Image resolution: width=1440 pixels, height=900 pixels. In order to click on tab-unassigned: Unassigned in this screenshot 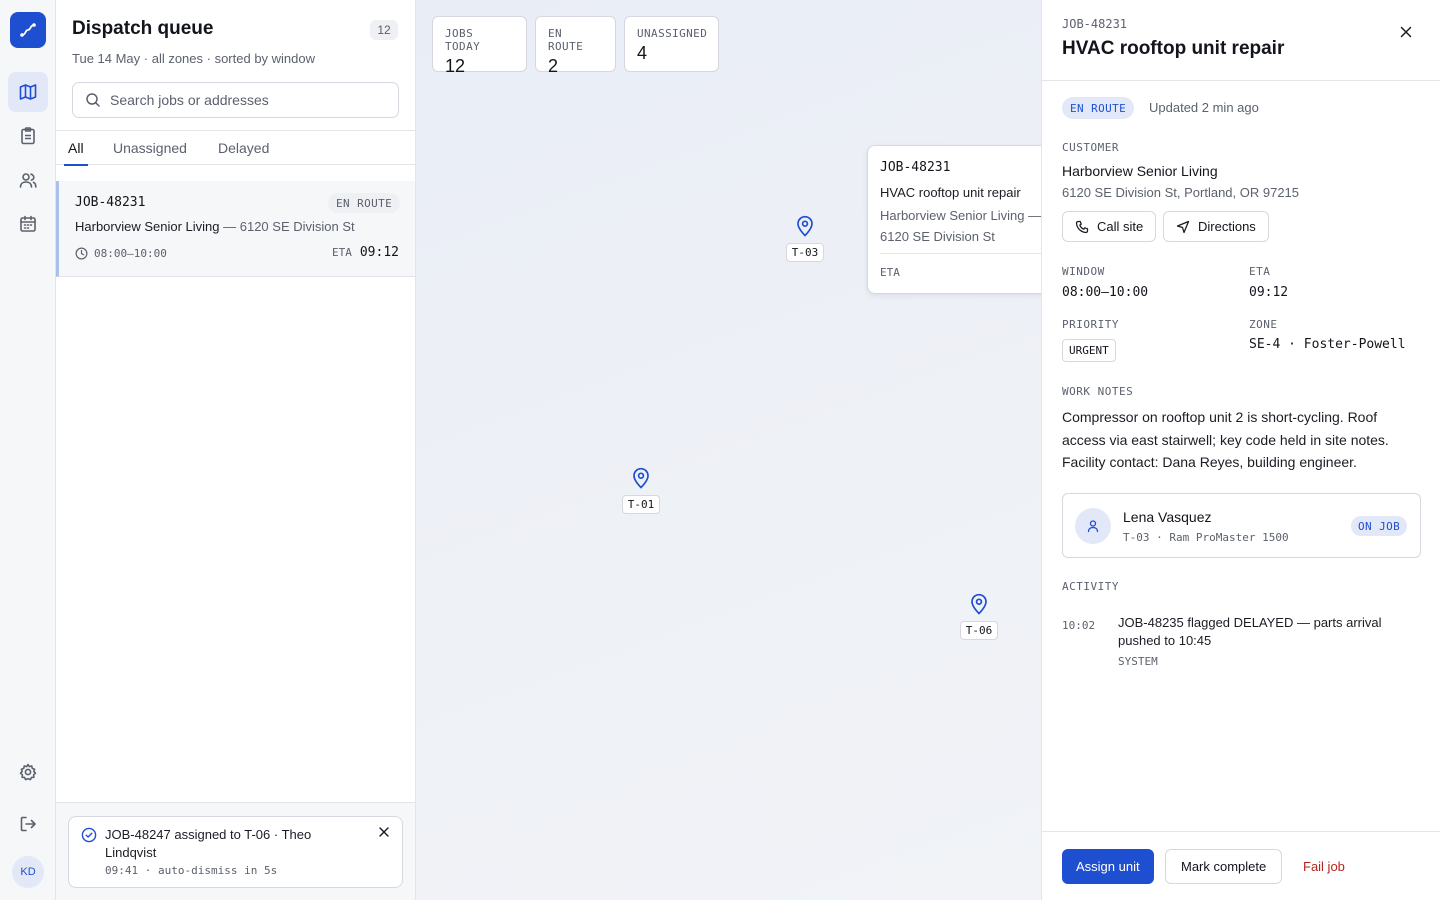, I will do `click(150, 148)`.